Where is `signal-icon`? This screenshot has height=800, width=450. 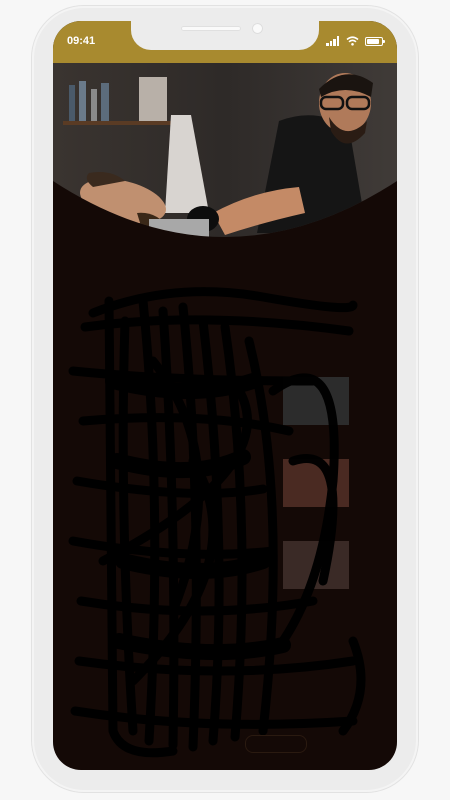
signal-icon is located at coordinates (333, 41).